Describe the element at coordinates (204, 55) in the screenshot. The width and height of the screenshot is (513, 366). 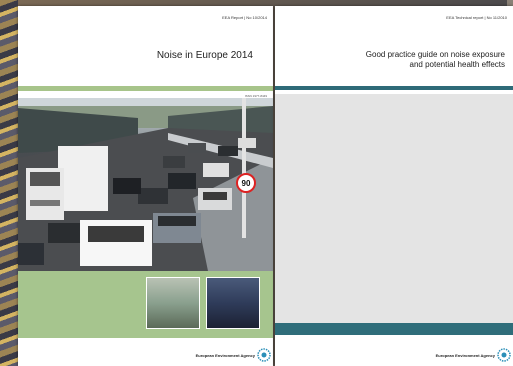
I see `cover-title: Noise in Europe 2014` at that location.